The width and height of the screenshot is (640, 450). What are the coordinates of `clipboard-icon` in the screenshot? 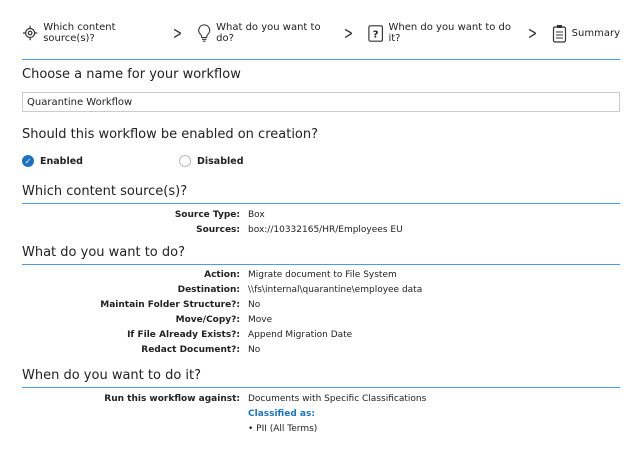 It's located at (559, 33).